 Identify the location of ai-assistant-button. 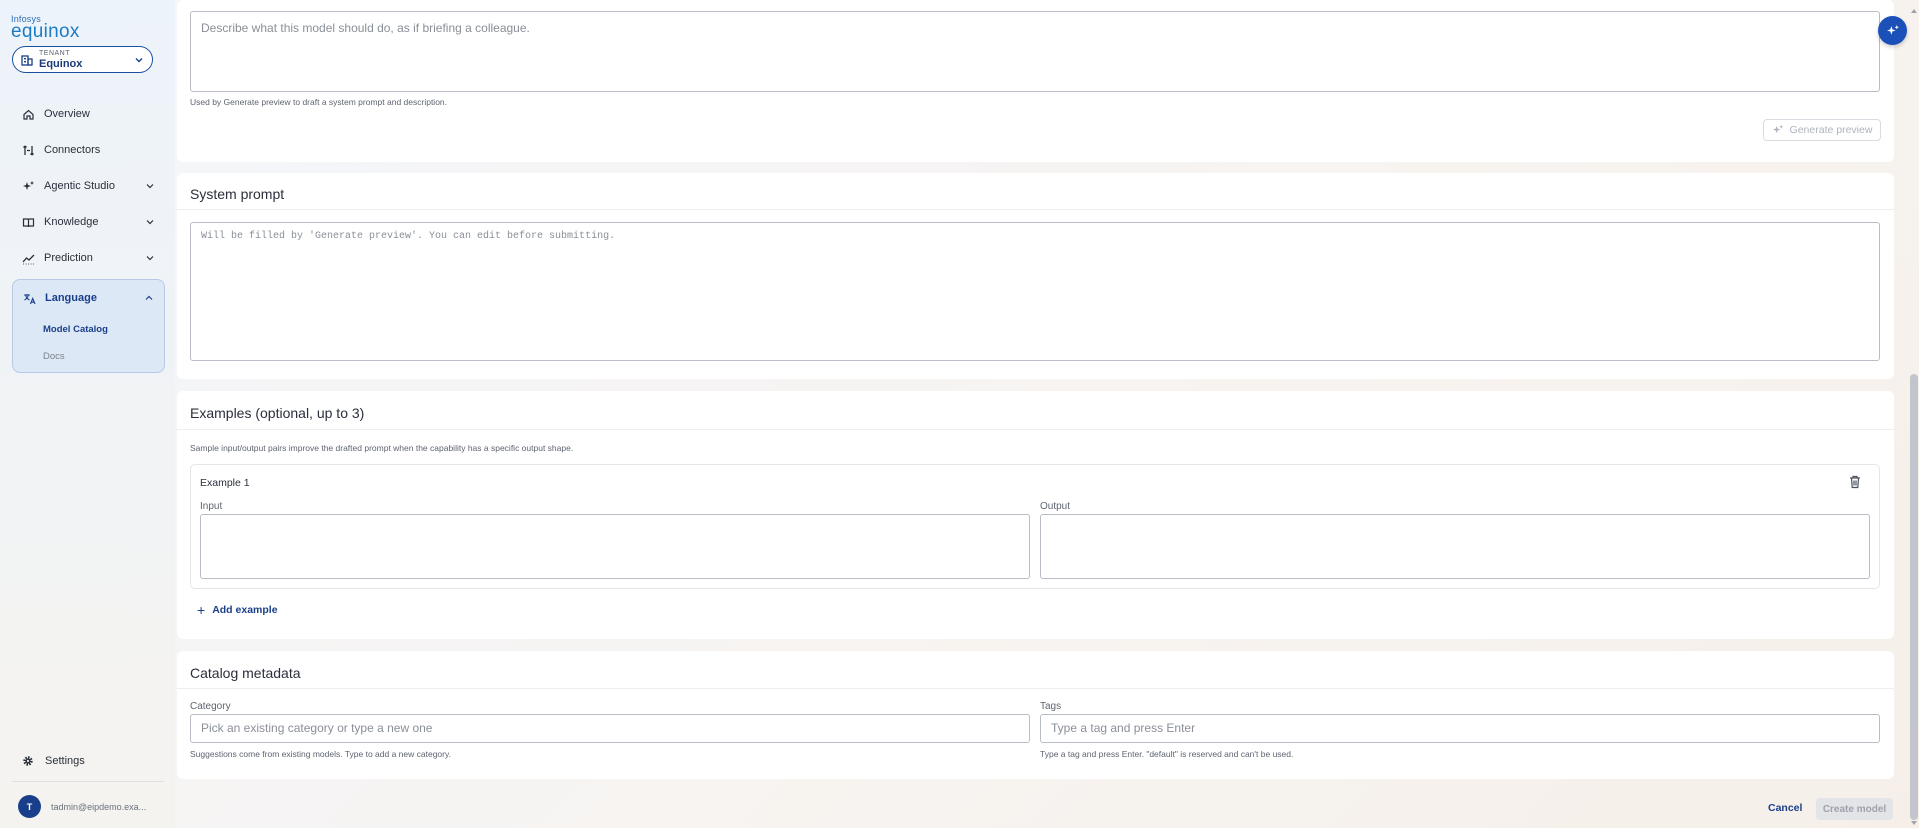
(1892, 30).